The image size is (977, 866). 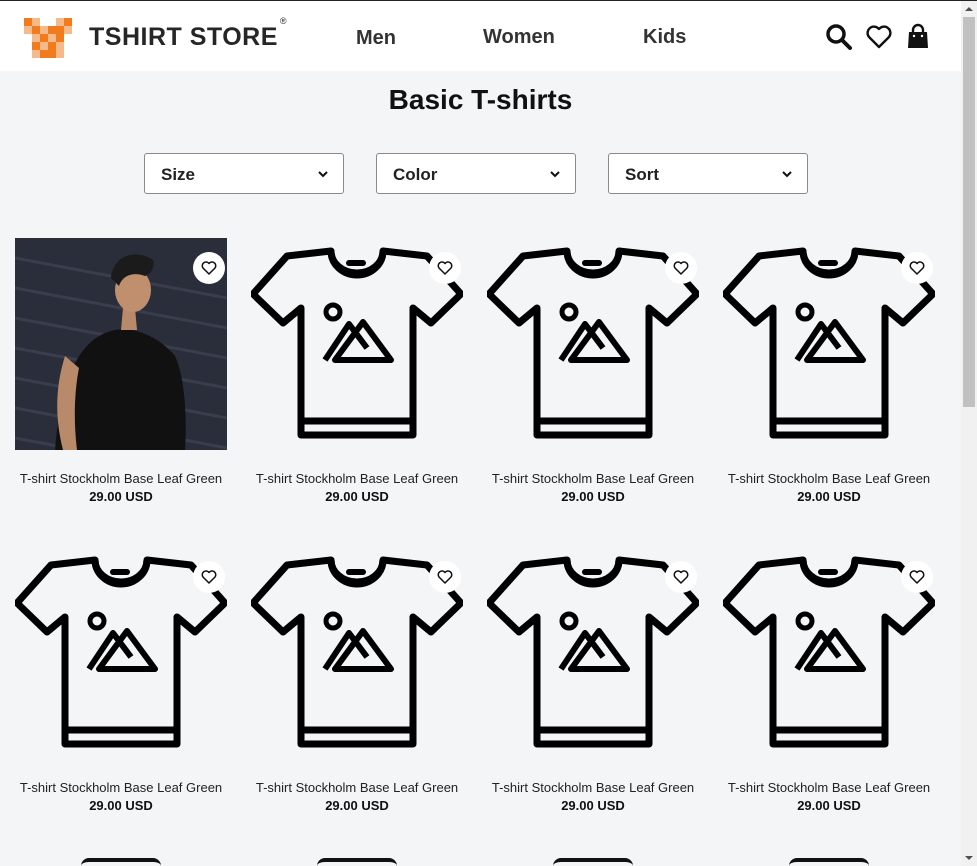 What do you see at coordinates (664, 37) in the screenshot?
I see `nav-kids: Kids` at bounding box center [664, 37].